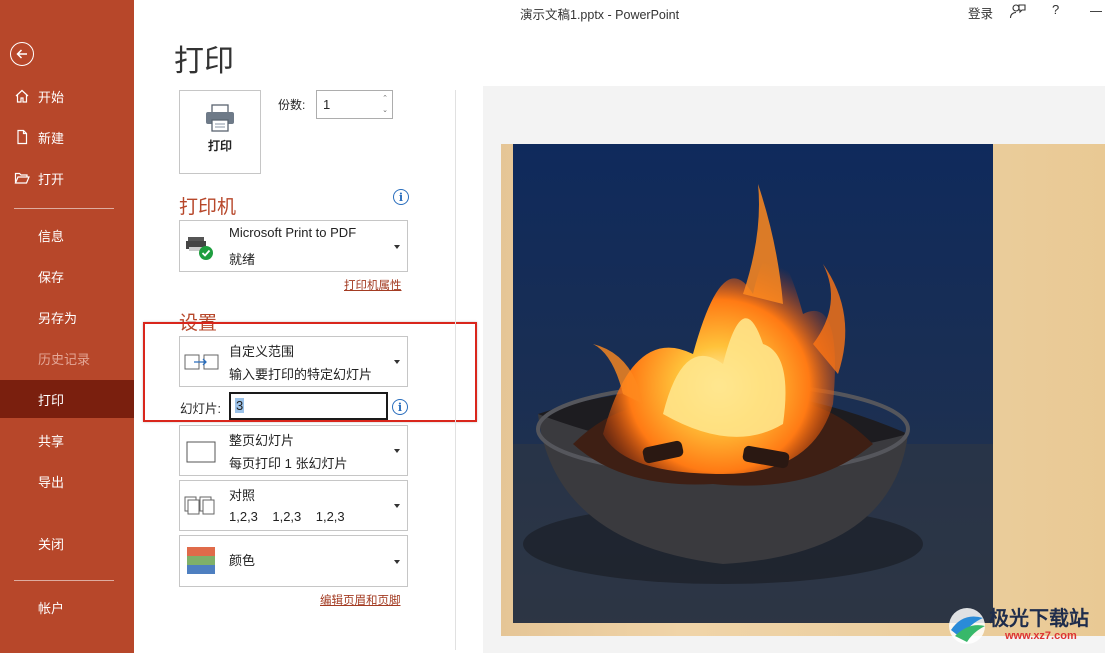  I want to click on sidebar-item-print: 打印, so click(67, 399).